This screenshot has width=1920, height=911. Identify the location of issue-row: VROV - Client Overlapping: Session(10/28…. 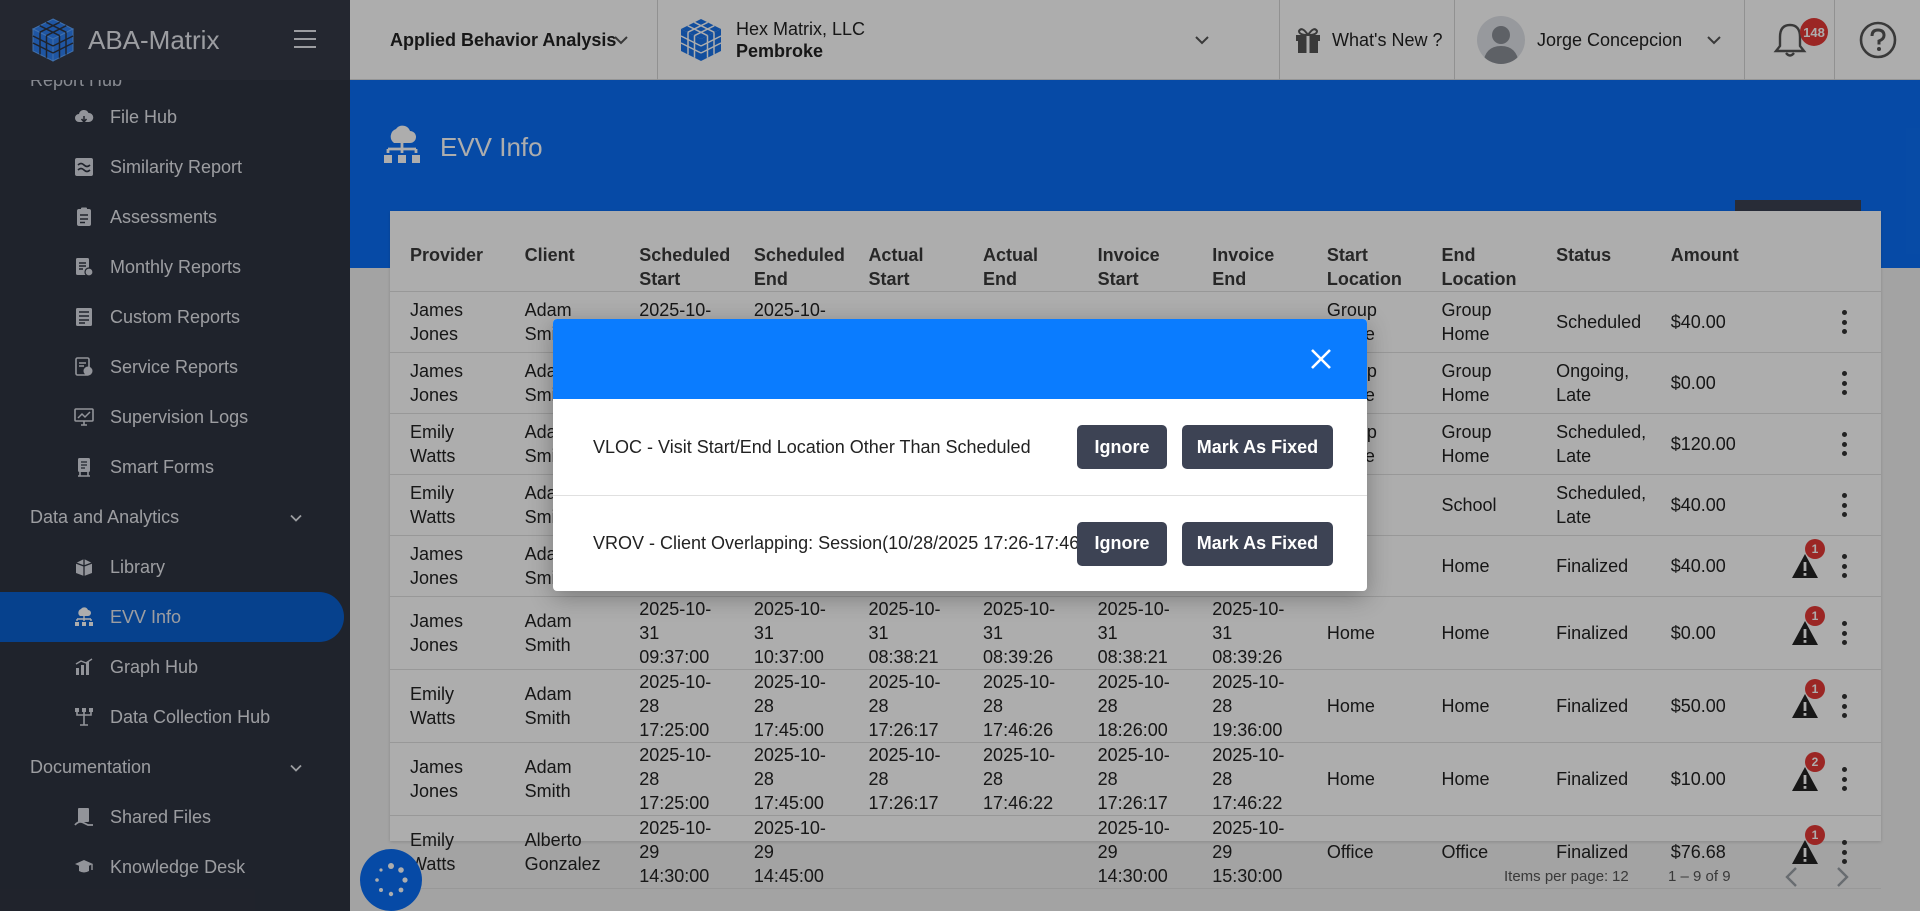
(960, 543).